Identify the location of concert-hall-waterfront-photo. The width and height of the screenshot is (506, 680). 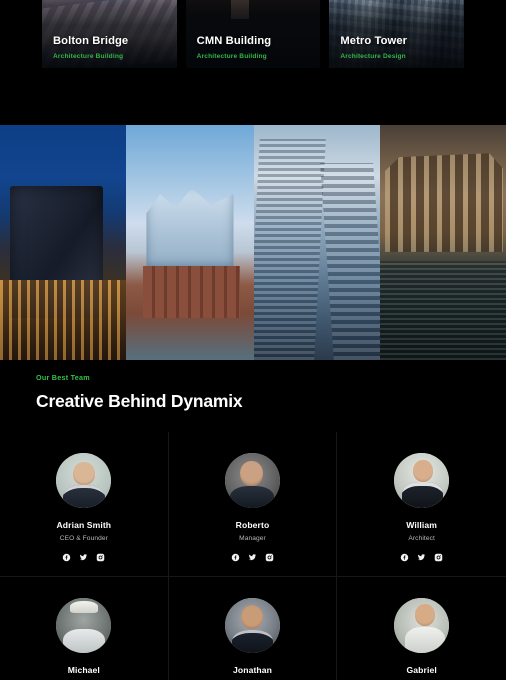
(190, 242).